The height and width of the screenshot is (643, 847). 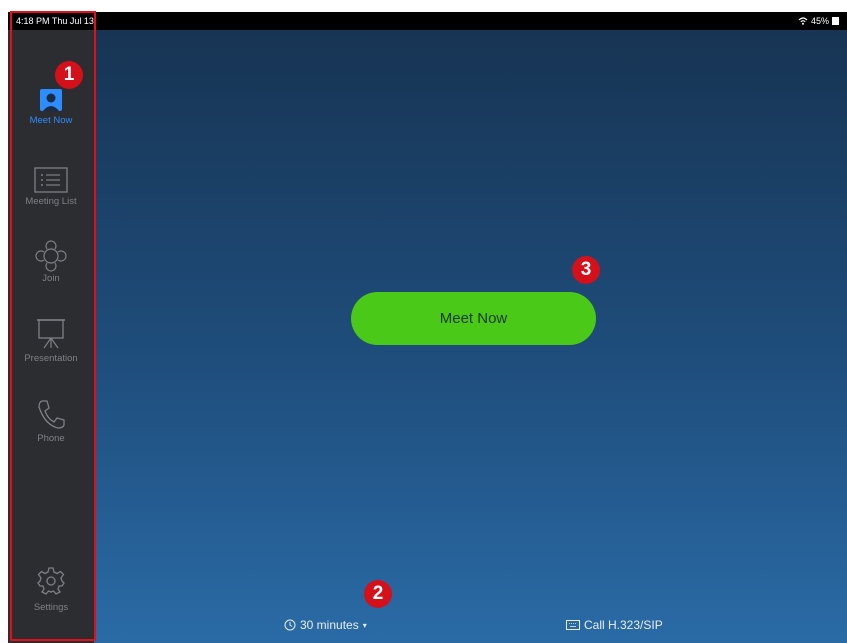 I want to click on meet-now-icon, so click(x=51, y=100).